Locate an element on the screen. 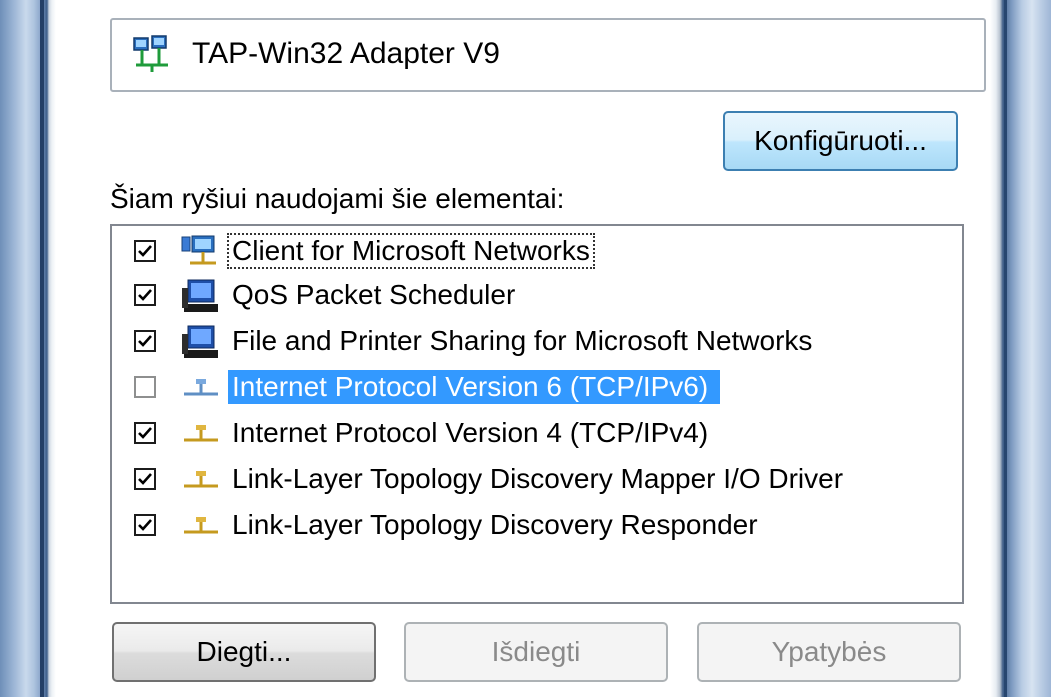 Image resolution: width=1051 pixels, height=697 pixels. network-adapter-icon is located at coordinates (150, 53).